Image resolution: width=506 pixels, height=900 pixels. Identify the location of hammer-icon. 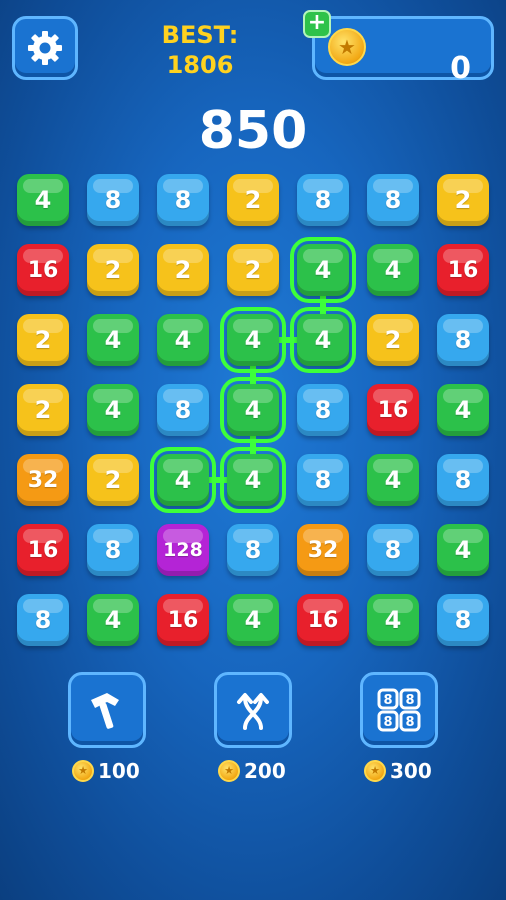
(105, 711).